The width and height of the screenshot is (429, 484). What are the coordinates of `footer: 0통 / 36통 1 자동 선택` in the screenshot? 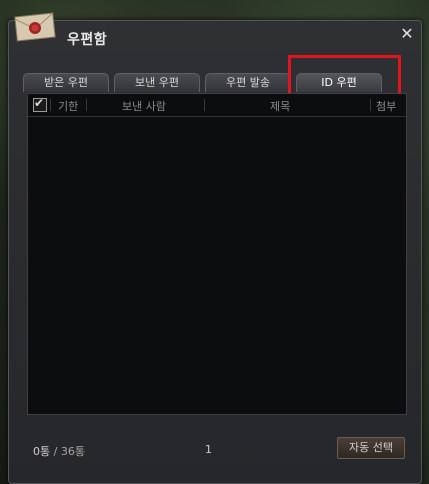 It's located at (216, 449).